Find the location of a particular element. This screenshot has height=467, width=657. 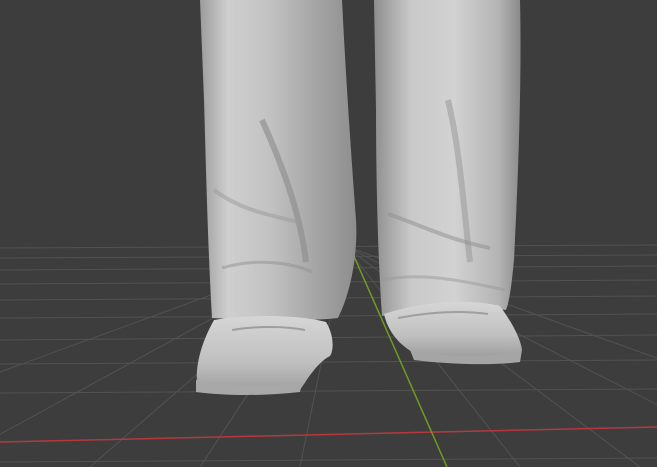

right-shoe is located at coordinates (453, 333).